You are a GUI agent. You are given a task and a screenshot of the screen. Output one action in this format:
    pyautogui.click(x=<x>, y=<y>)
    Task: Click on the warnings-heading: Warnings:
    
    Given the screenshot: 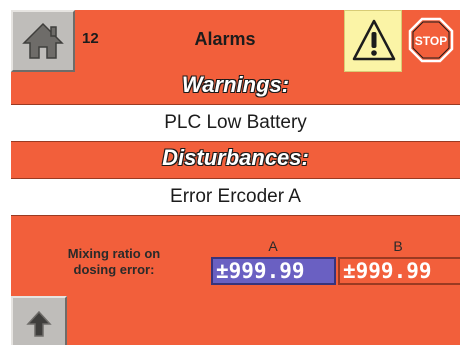 What is the action you would take?
    pyautogui.click(x=235, y=84)
    